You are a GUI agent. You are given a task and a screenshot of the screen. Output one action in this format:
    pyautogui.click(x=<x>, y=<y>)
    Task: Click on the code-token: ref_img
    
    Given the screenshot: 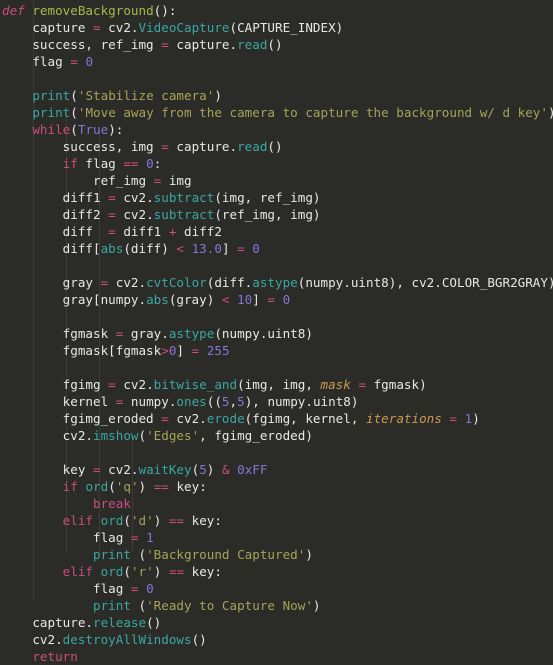 What is the action you would take?
    pyautogui.click(x=78, y=180)
    